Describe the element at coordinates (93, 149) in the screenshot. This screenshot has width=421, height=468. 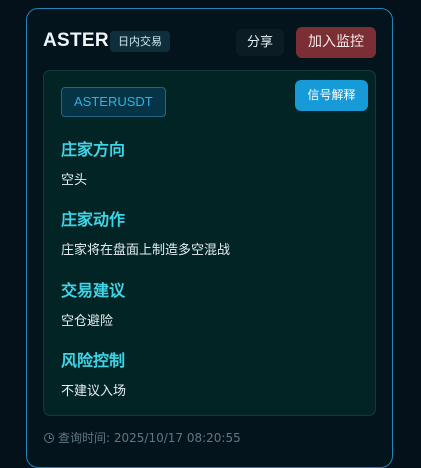
I see `section-title-direction: 庄家方向` at that location.